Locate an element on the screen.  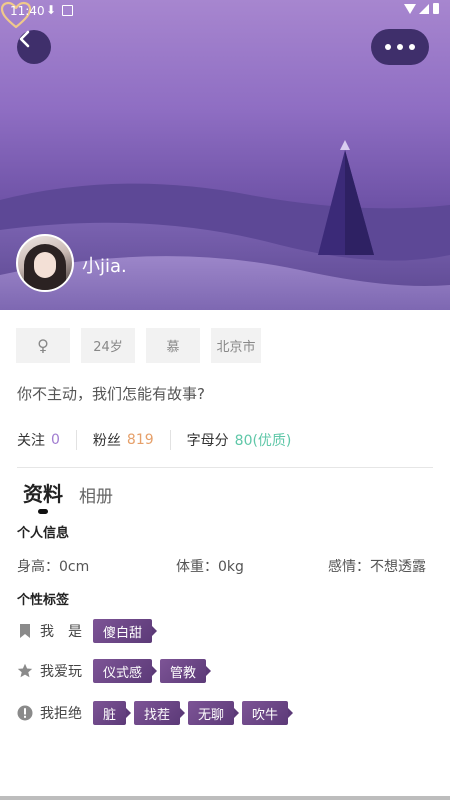
download-icon: ⬇ is located at coordinates (51, 10).